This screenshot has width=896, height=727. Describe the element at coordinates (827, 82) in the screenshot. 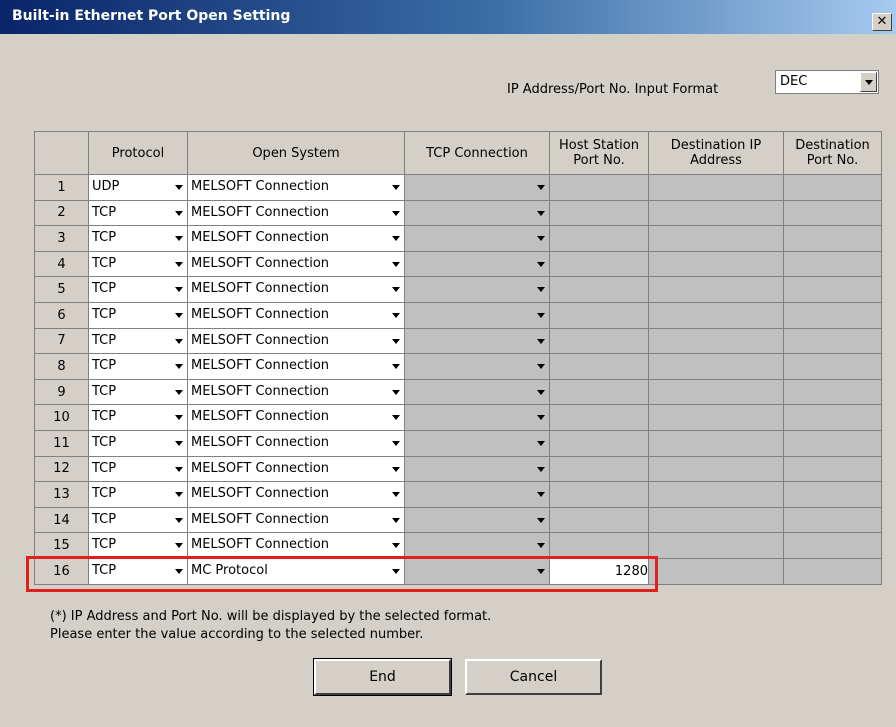

I see `input-format-select: DEC` at that location.